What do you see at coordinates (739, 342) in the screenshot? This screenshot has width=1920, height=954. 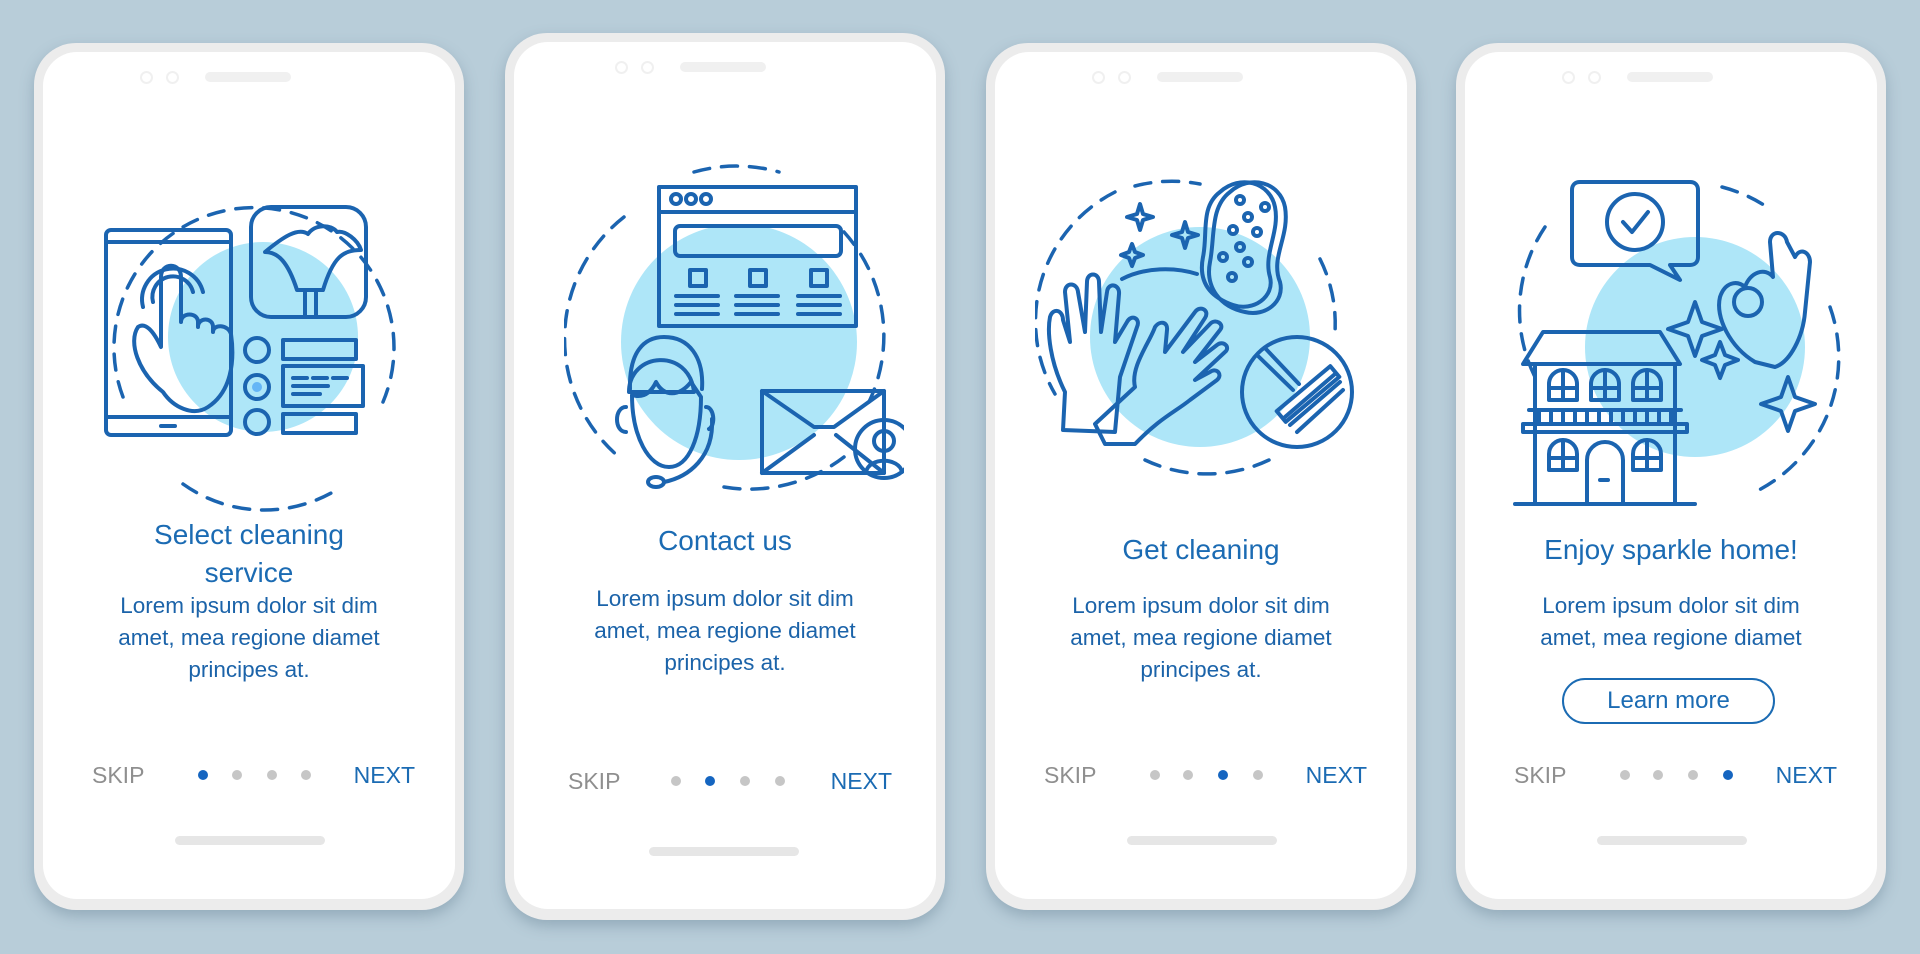 I see `background-blob` at bounding box center [739, 342].